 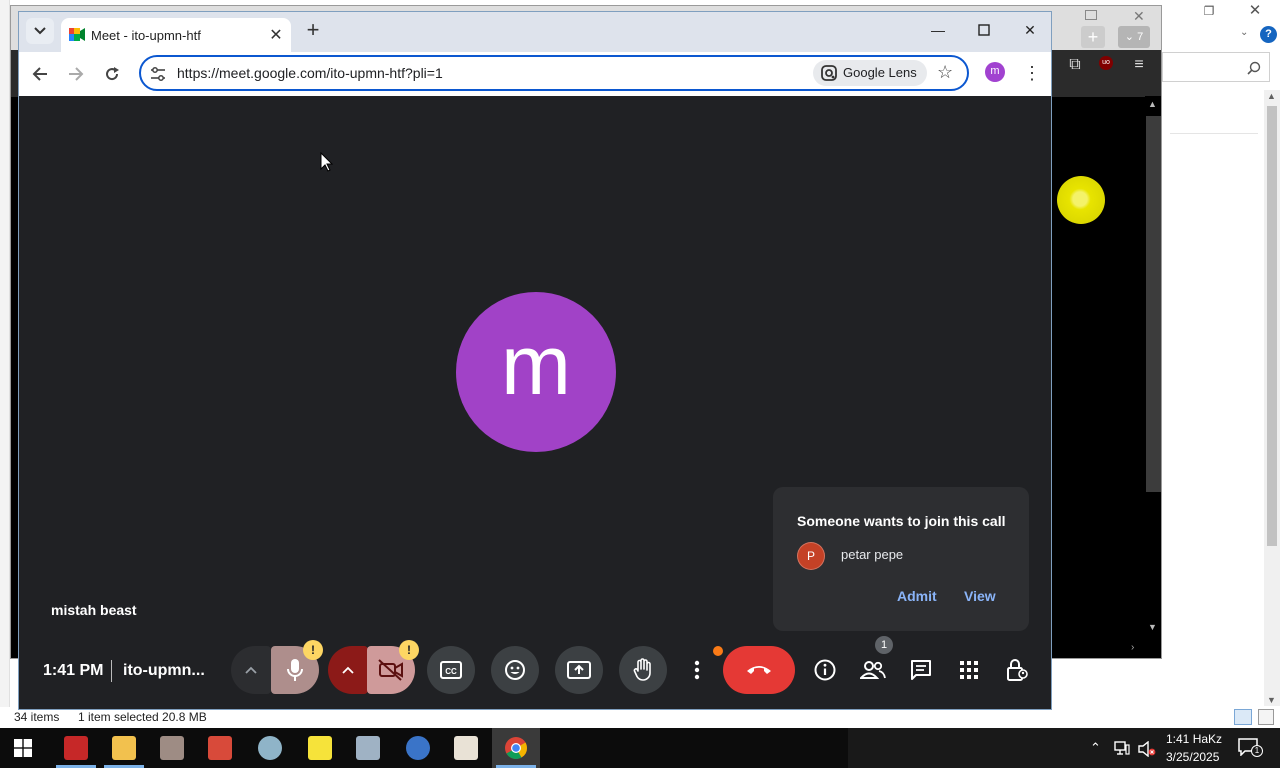 I want to click on view-button: View, so click(x=980, y=596).